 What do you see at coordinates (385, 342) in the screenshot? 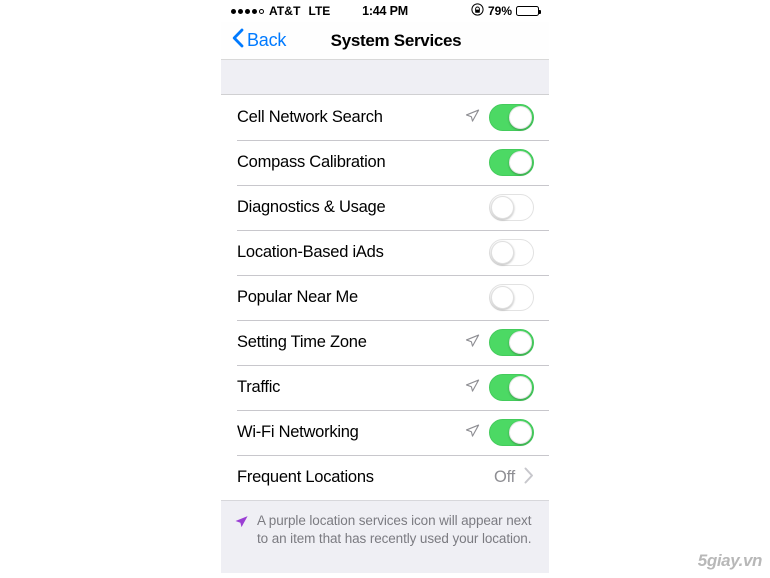
I see `list-item: Setting Time Zone` at bounding box center [385, 342].